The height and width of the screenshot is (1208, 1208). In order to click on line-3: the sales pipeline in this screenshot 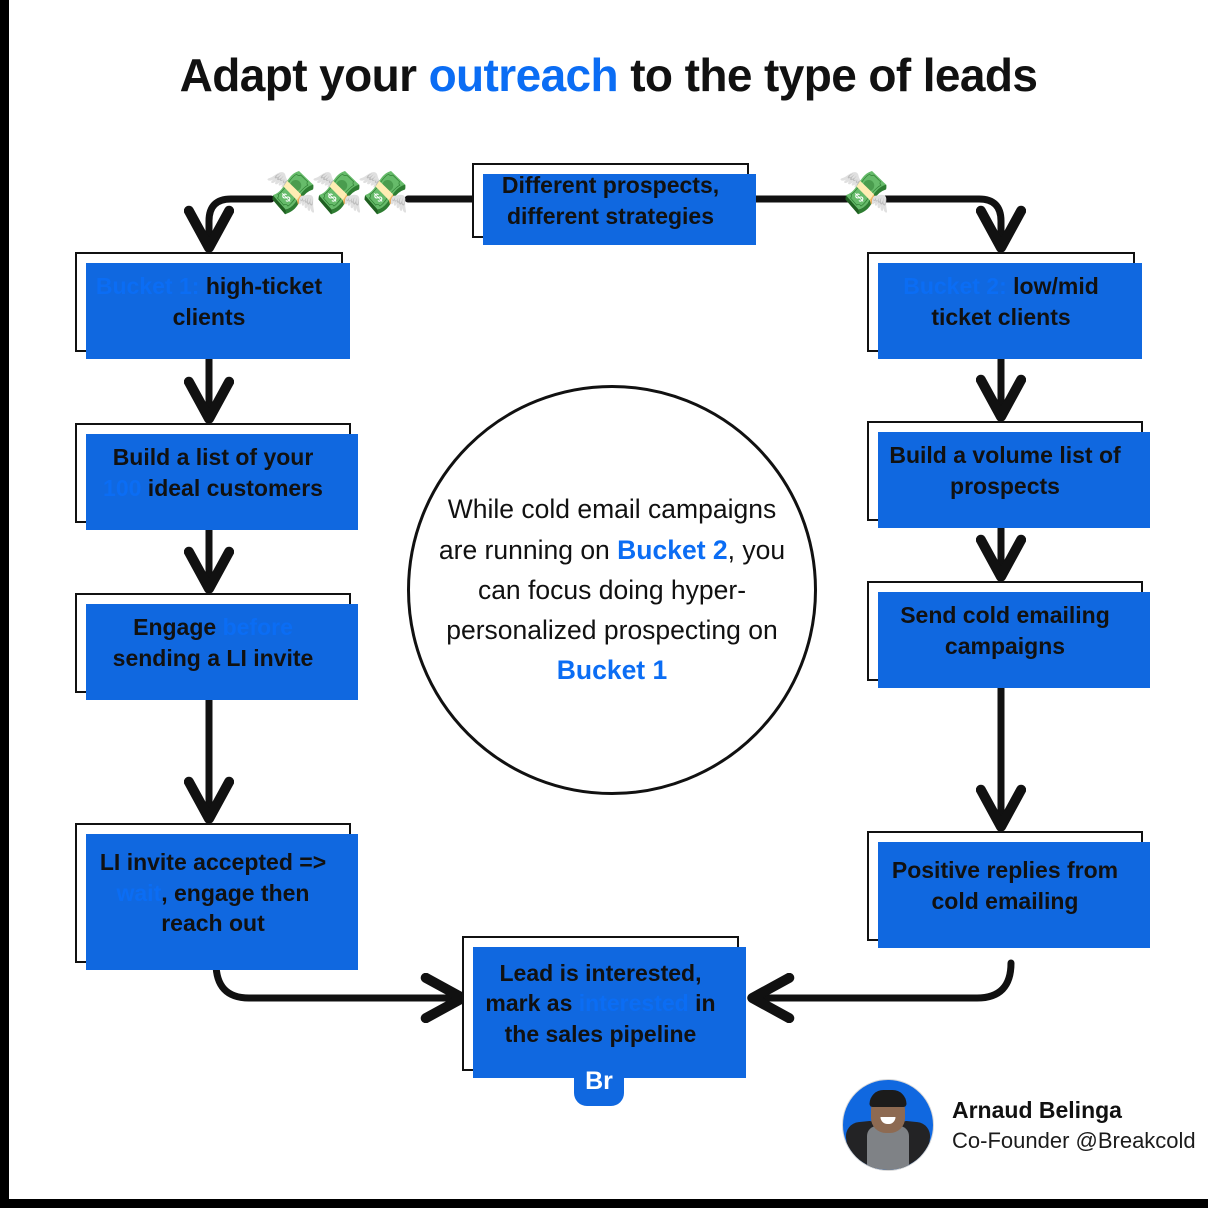, I will do `click(600, 1033)`.